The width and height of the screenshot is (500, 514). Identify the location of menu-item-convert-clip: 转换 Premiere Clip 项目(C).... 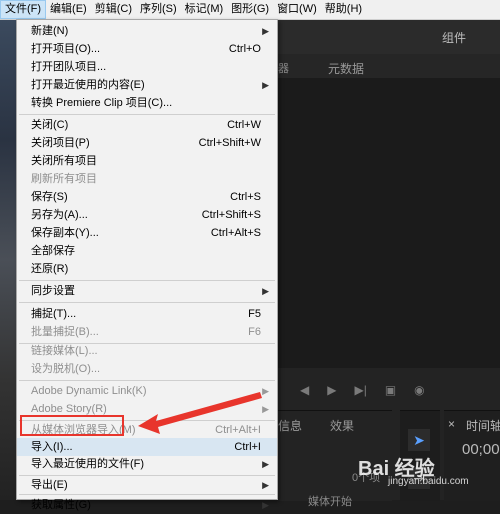
(147, 103).